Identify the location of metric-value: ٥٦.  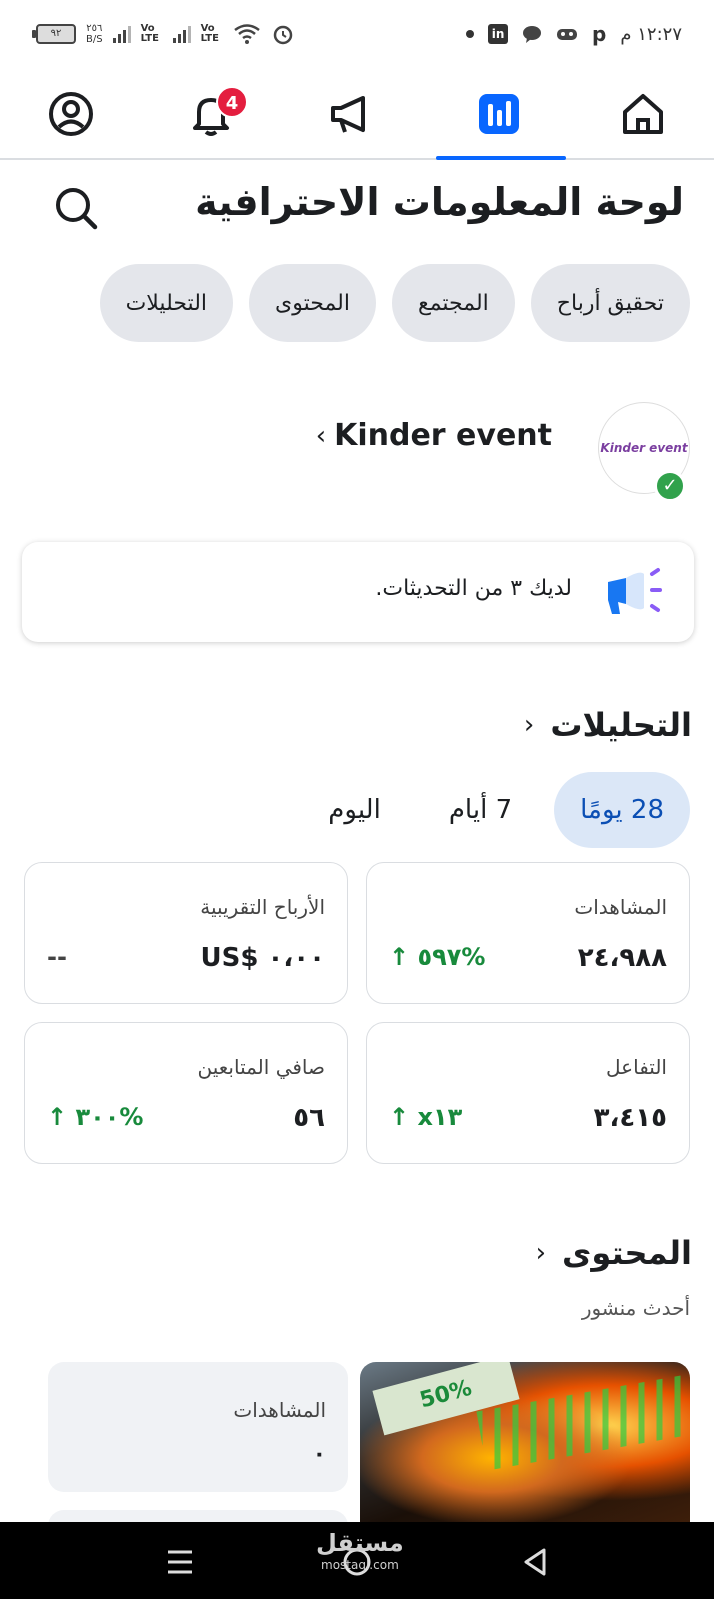
(309, 1118).